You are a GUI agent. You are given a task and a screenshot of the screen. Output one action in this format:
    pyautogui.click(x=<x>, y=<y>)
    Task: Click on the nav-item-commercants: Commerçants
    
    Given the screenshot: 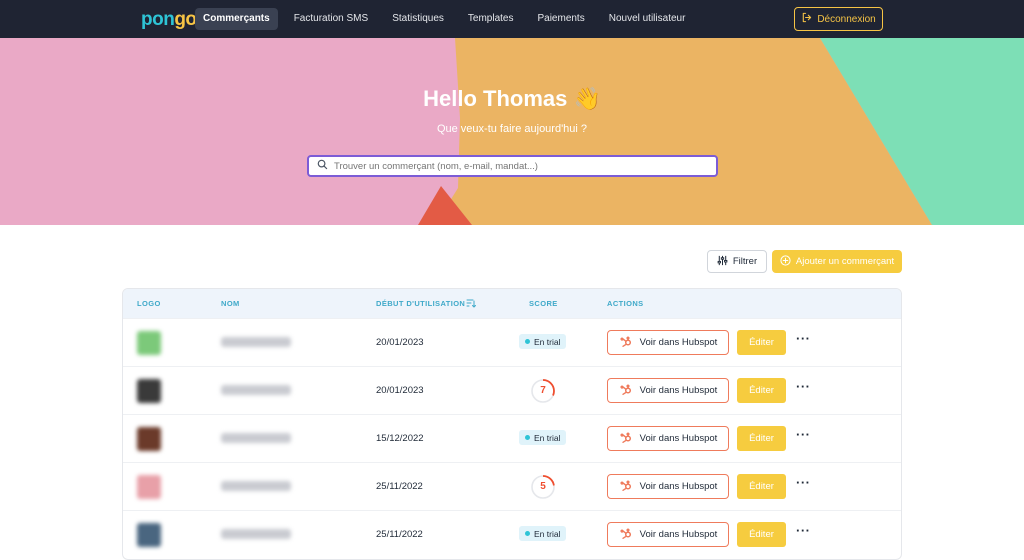 What is the action you would take?
    pyautogui.click(x=236, y=19)
    